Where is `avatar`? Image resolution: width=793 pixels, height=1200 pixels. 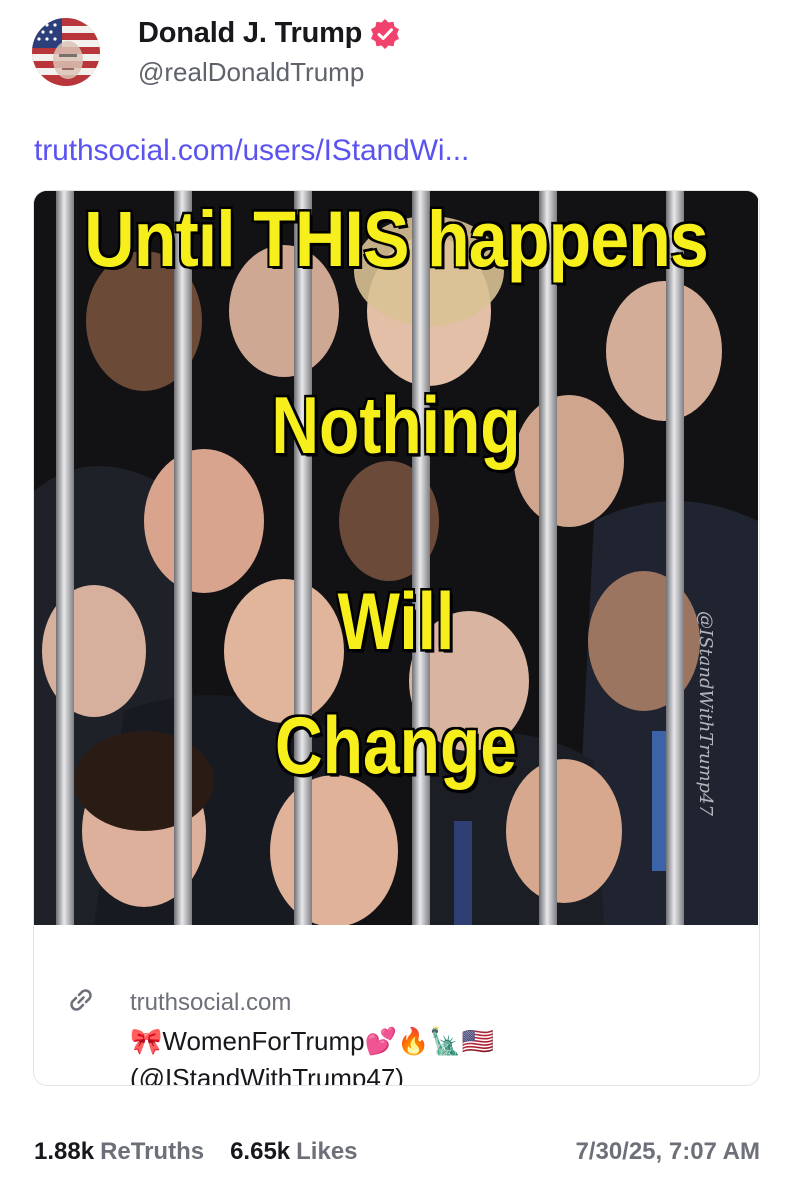 avatar is located at coordinates (66, 52).